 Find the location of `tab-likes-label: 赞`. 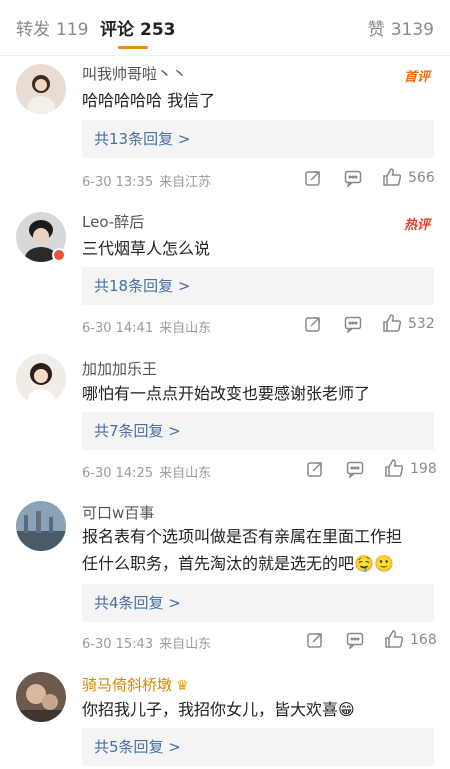

tab-likes-label: 赞 is located at coordinates (376, 30).